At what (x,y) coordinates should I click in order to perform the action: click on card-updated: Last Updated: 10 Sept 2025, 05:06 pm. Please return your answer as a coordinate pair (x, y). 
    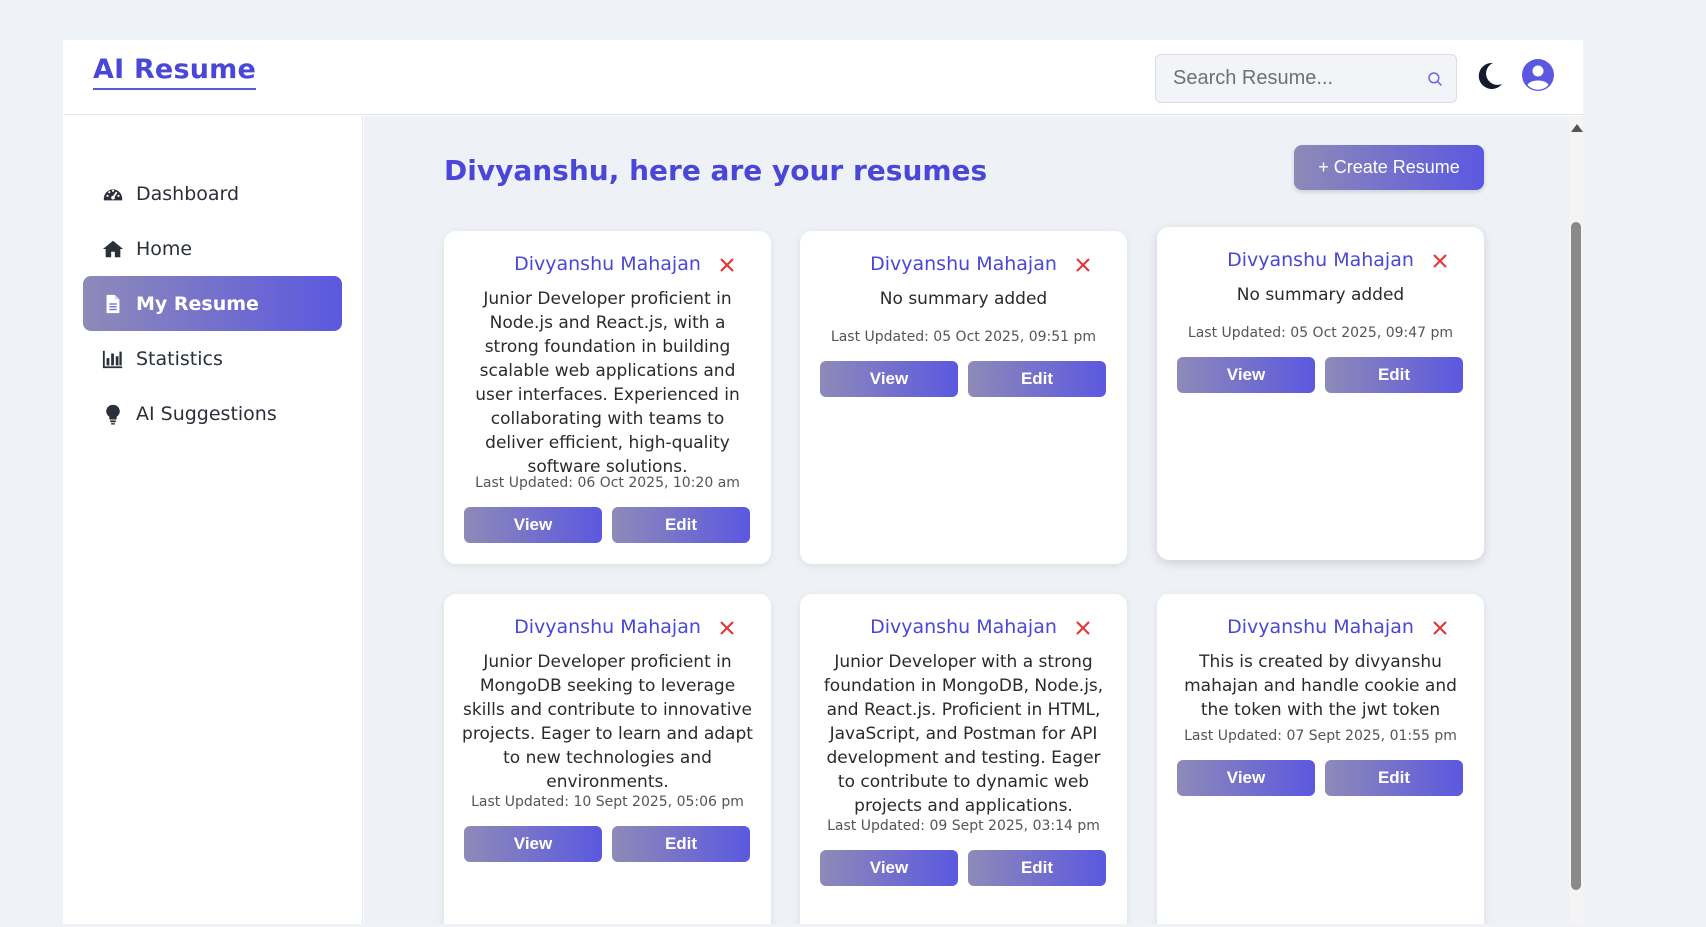
    Looking at the image, I should click on (607, 802).